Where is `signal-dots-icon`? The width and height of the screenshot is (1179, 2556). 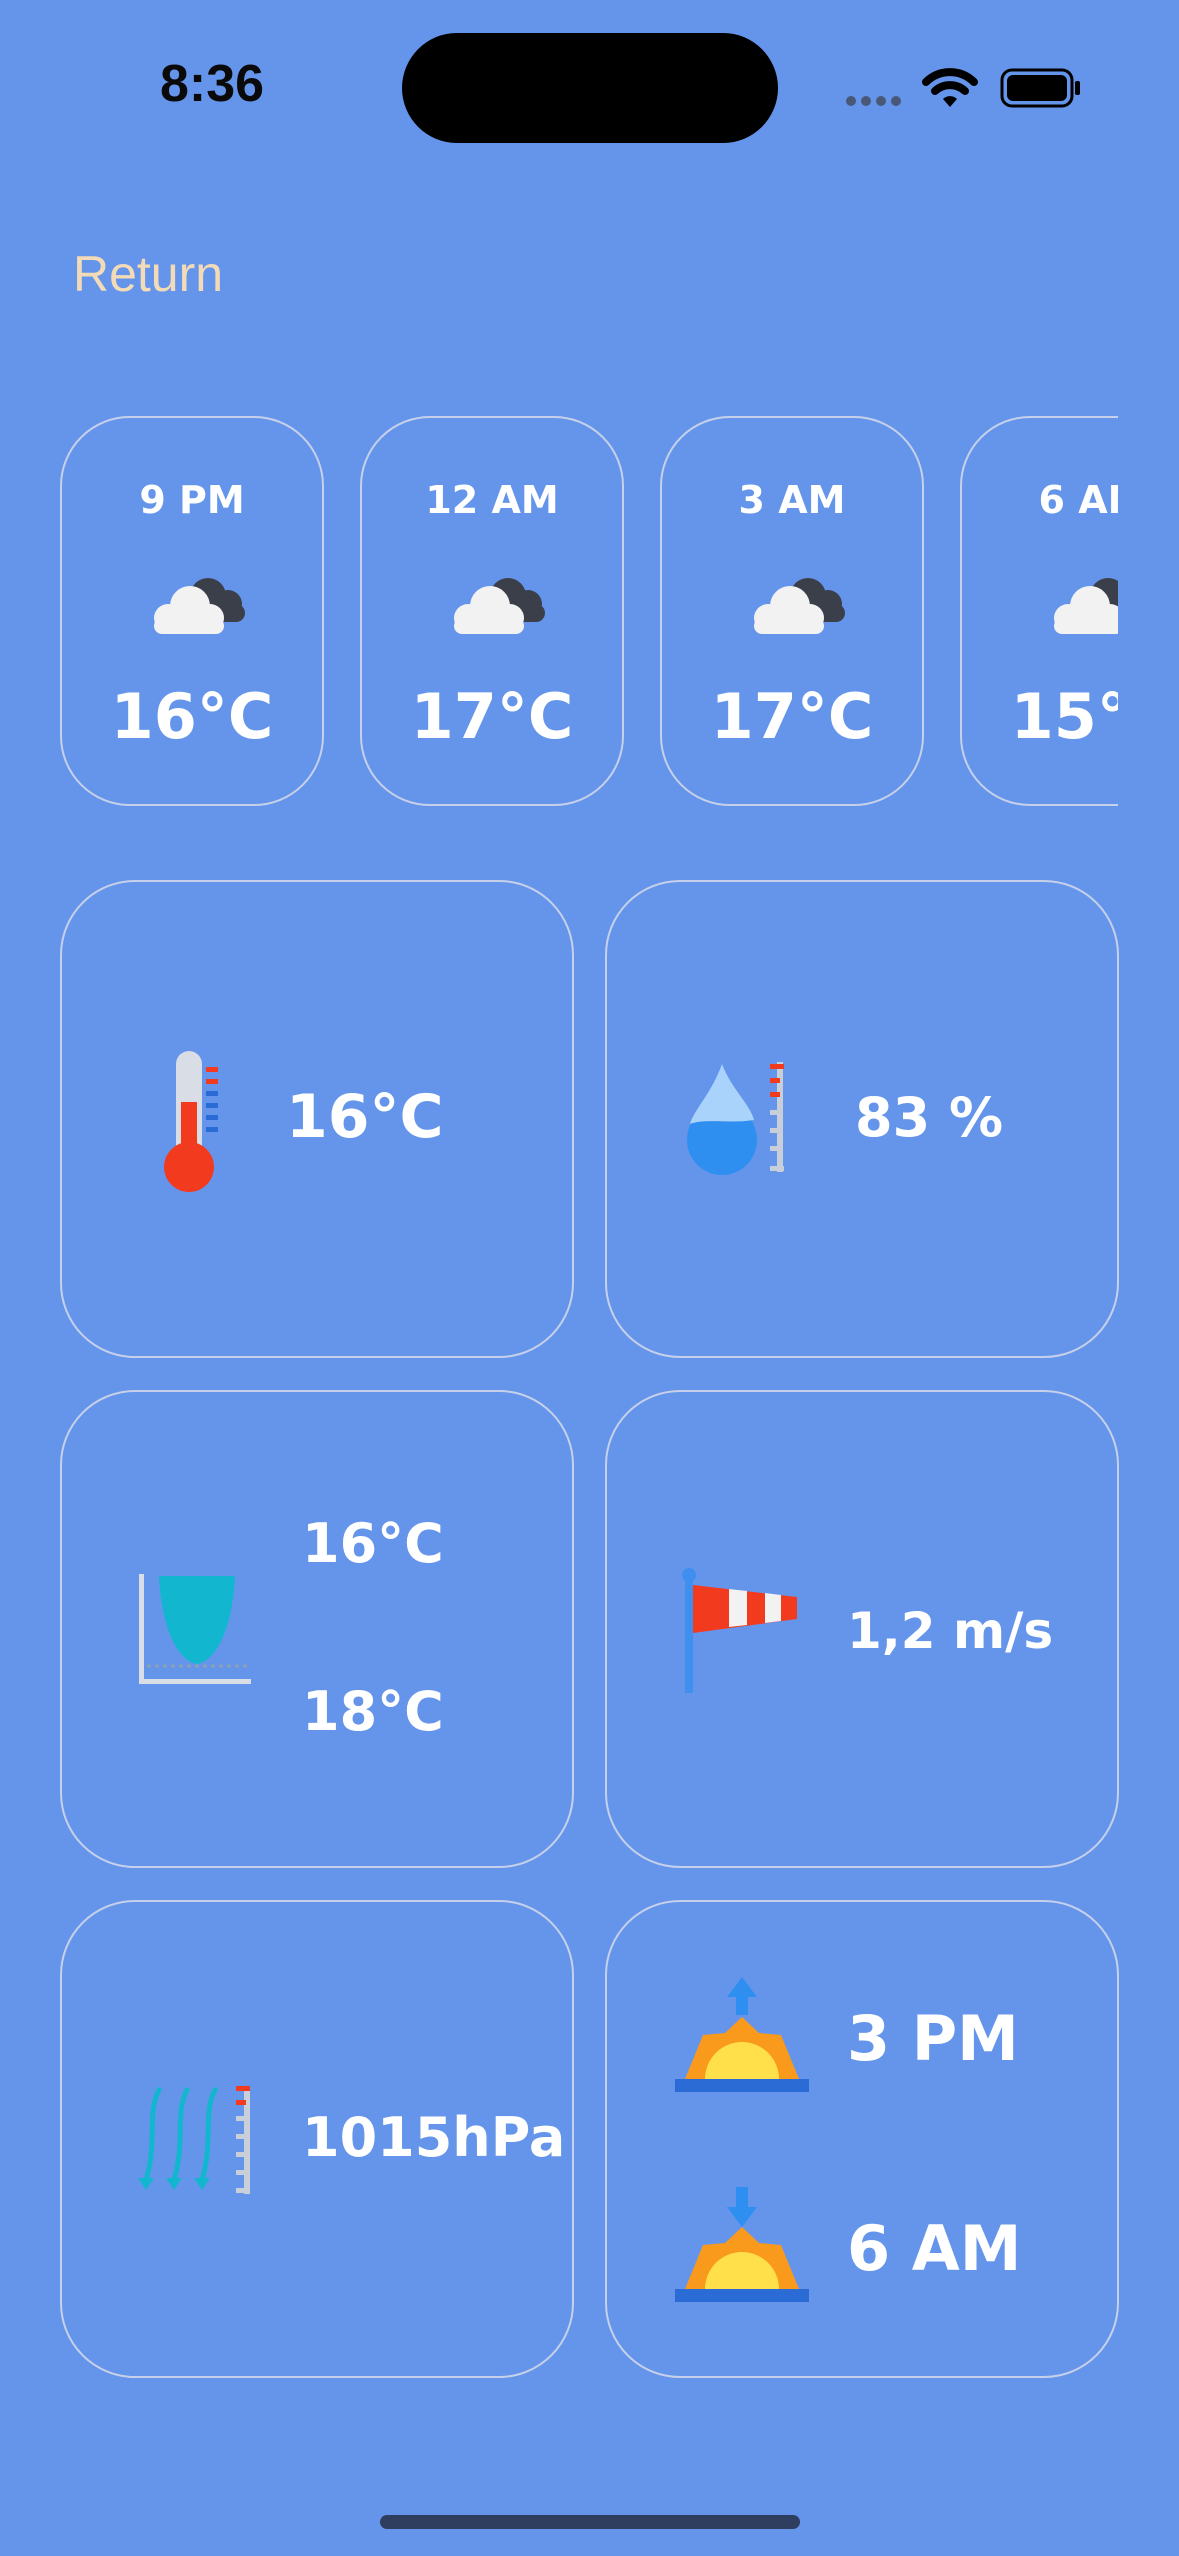
signal-dots-icon is located at coordinates (873, 101).